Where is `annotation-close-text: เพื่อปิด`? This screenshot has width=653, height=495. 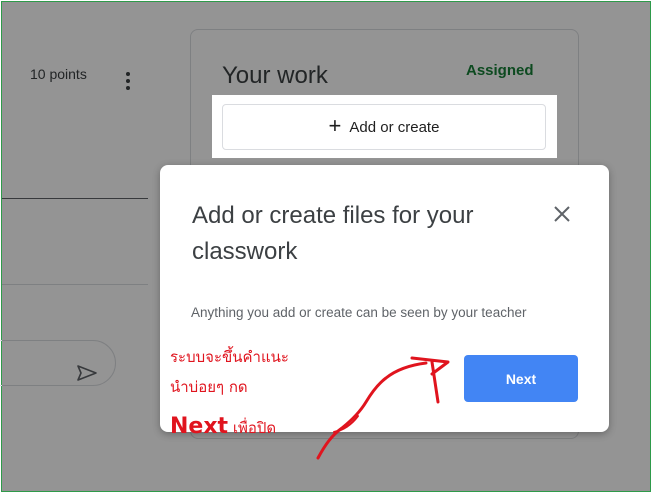
annotation-close-text: เพื่อปิด is located at coordinates (252, 428).